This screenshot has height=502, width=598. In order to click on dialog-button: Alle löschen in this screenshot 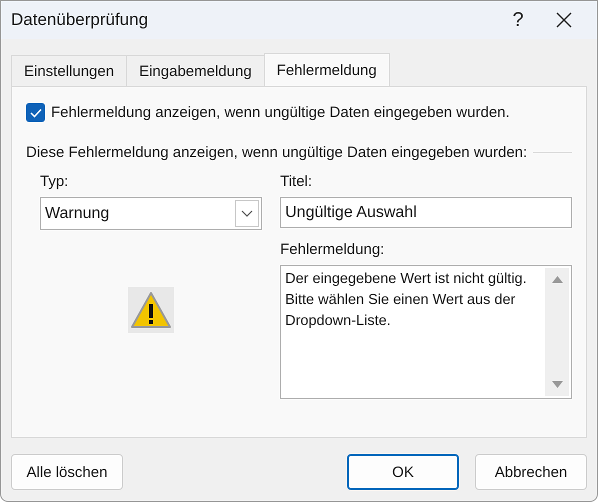, I will do `click(67, 472)`.